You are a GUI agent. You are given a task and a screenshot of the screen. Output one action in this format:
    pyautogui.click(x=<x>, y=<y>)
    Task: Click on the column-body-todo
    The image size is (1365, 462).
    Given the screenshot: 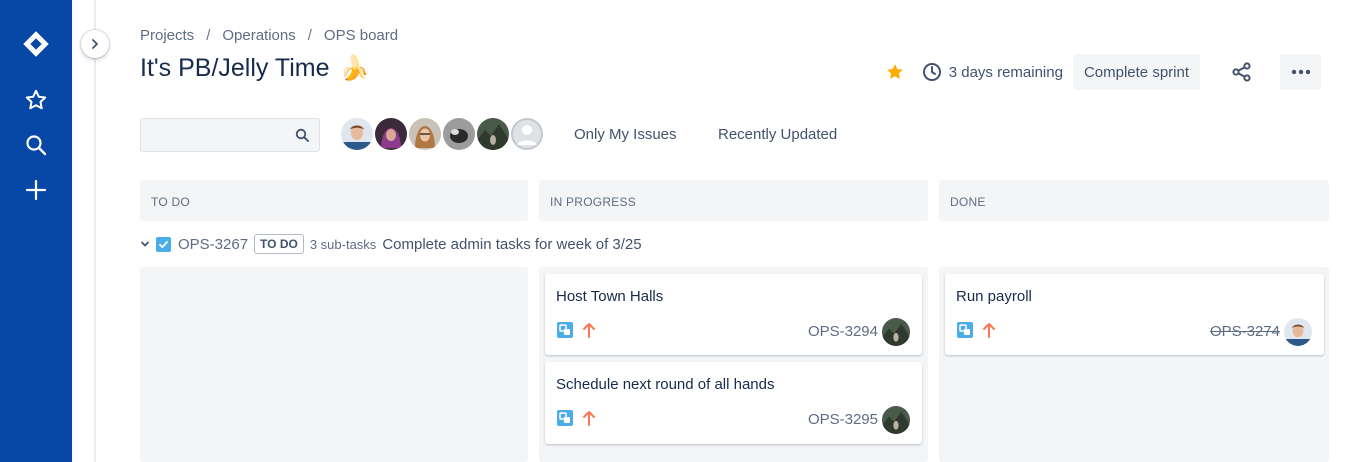 What is the action you would take?
    pyautogui.click(x=334, y=364)
    